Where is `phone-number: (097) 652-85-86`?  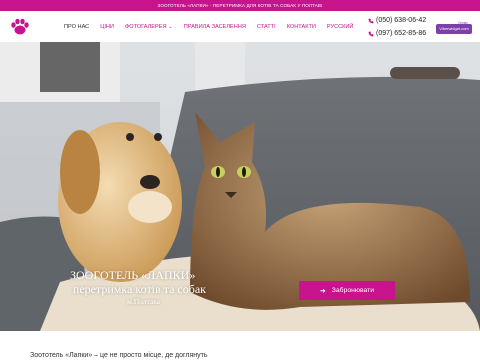
phone-number: (097) 652-85-86 is located at coordinates (401, 33).